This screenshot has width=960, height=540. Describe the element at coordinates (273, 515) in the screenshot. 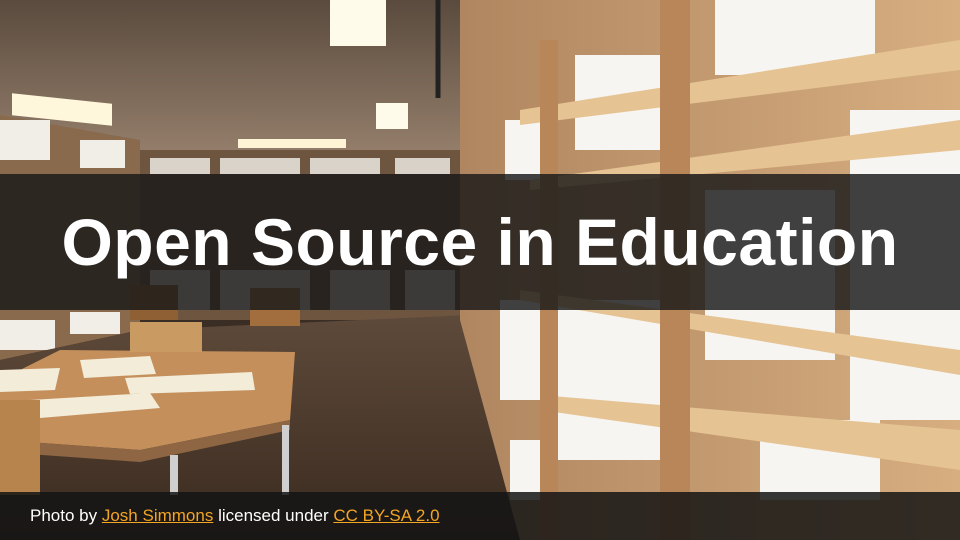

I see `credit-middle: licensed under` at that location.